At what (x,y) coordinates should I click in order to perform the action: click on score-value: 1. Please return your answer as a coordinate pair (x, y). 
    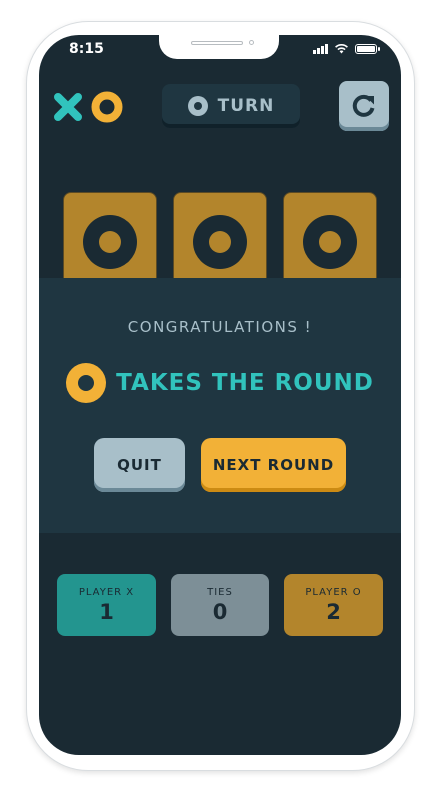
    Looking at the image, I should click on (106, 611).